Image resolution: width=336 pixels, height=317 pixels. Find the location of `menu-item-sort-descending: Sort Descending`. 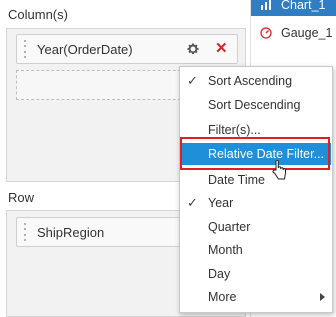

menu-item-sort-descending: Sort Descending is located at coordinates (256, 105).